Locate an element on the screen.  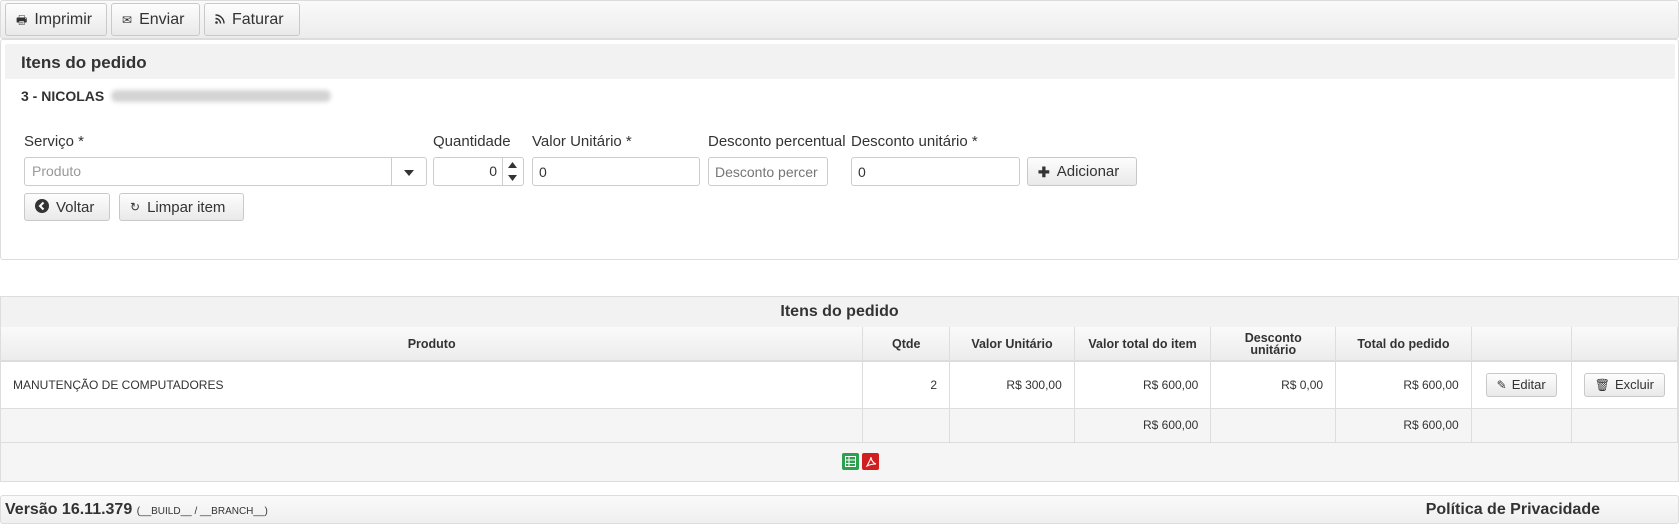
printer-icon: 🖶 is located at coordinates (22, 19).